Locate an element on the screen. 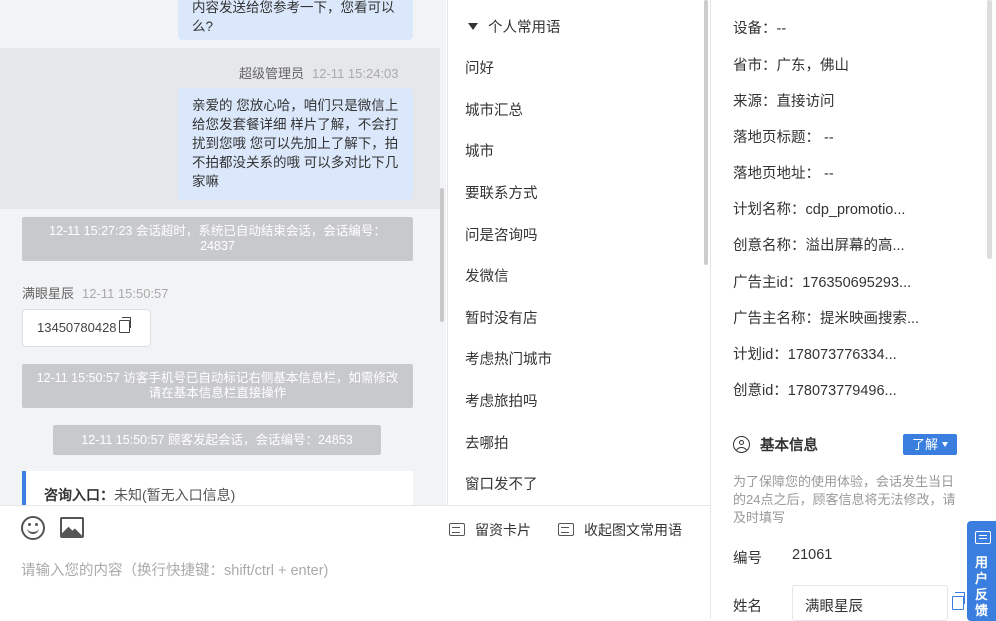 This screenshot has width=996, height=621. edit-notice: 为了保障您的使用体验，会话发生当日的24点之后，顾客信息将无法修改，请及时填写 is located at coordinates (844, 499).